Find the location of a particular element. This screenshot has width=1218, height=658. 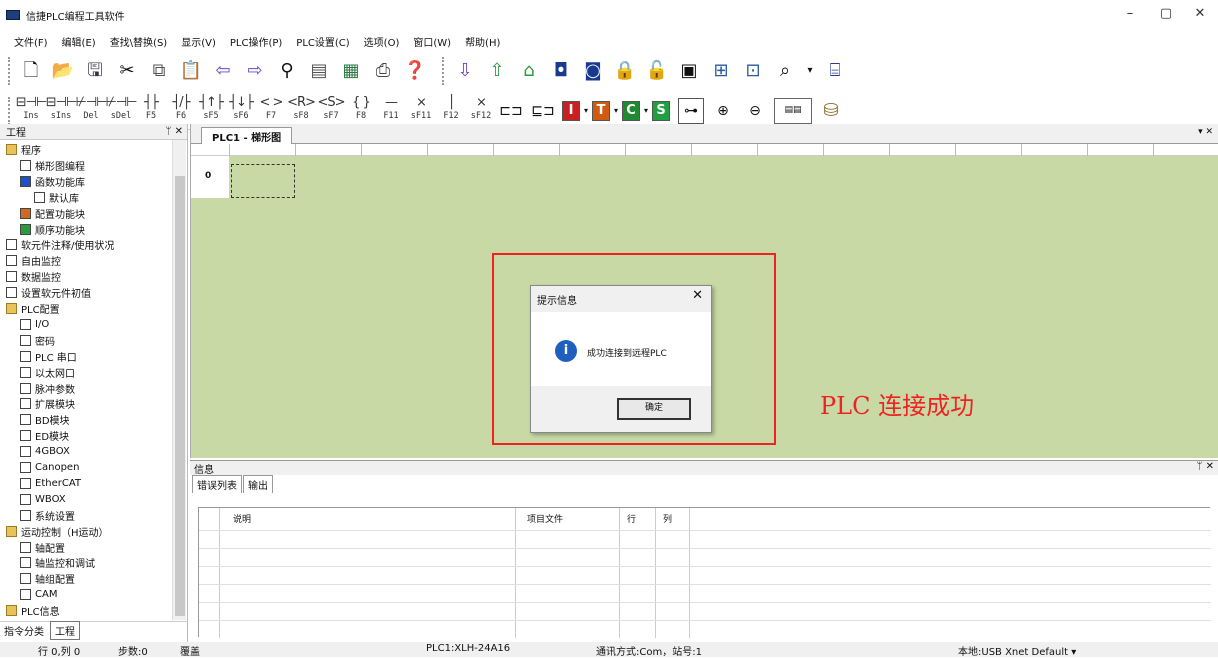

run-icon: ⌂ is located at coordinates (529, 71).